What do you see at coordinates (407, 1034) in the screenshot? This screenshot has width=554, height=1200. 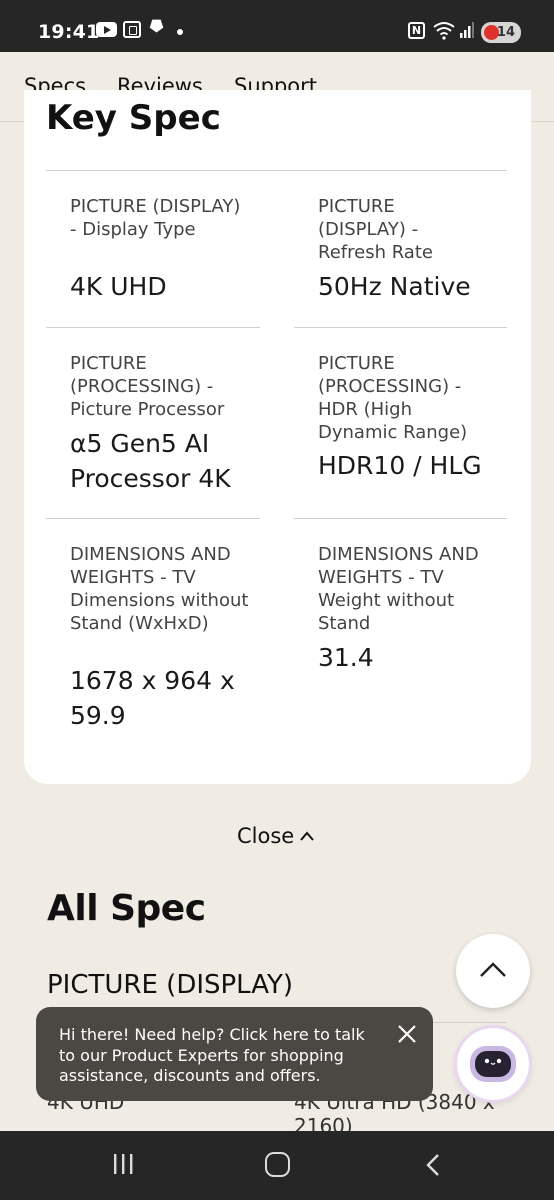 I see `close-icon` at bounding box center [407, 1034].